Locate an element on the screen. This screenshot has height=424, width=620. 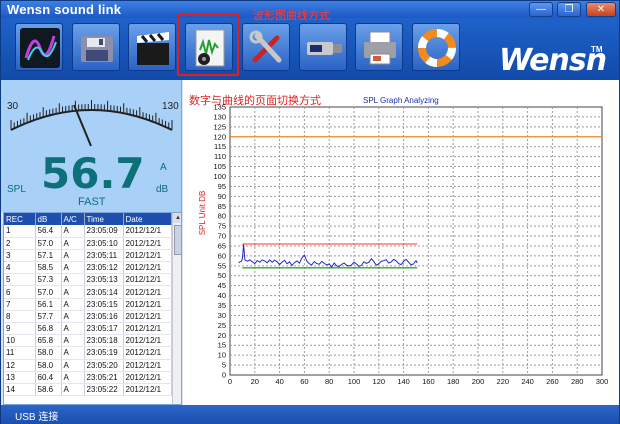
table-cell: 23:05:18 is located at coordinates (104, 341).